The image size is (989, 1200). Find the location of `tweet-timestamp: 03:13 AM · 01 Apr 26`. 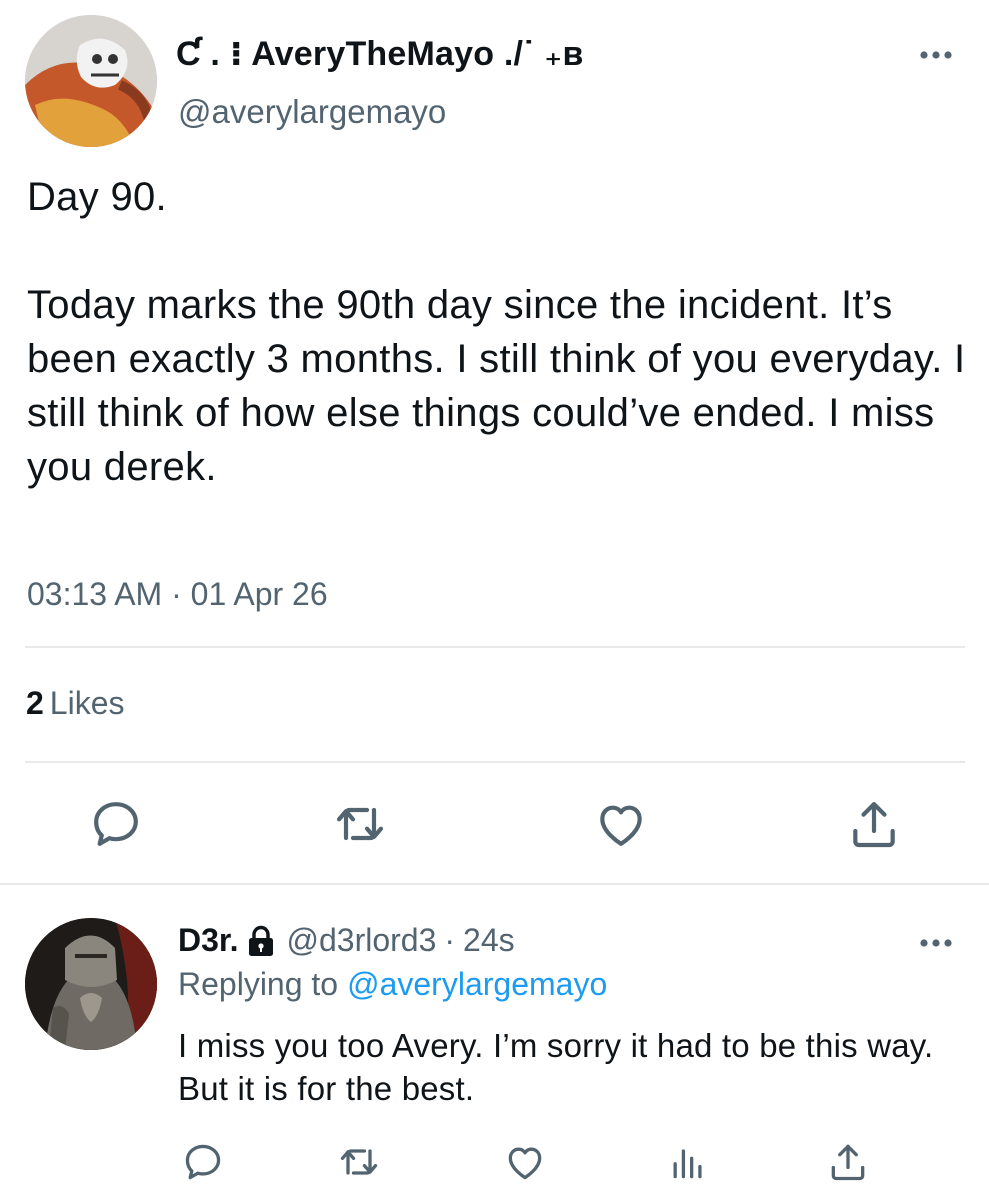

tweet-timestamp: 03:13 AM · 01 Apr 26 is located at coordinates (177, 594).